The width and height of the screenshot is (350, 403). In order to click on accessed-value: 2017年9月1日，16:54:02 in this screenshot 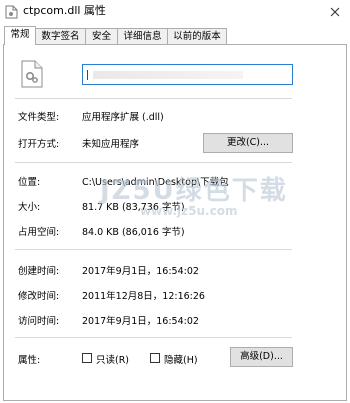, I will do `click(140, 321)`.